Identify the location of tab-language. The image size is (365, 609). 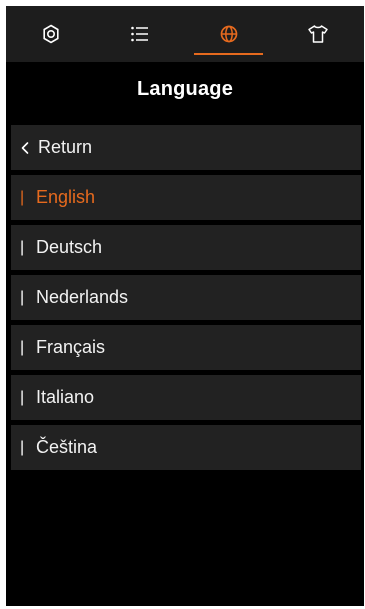
(228, 34).